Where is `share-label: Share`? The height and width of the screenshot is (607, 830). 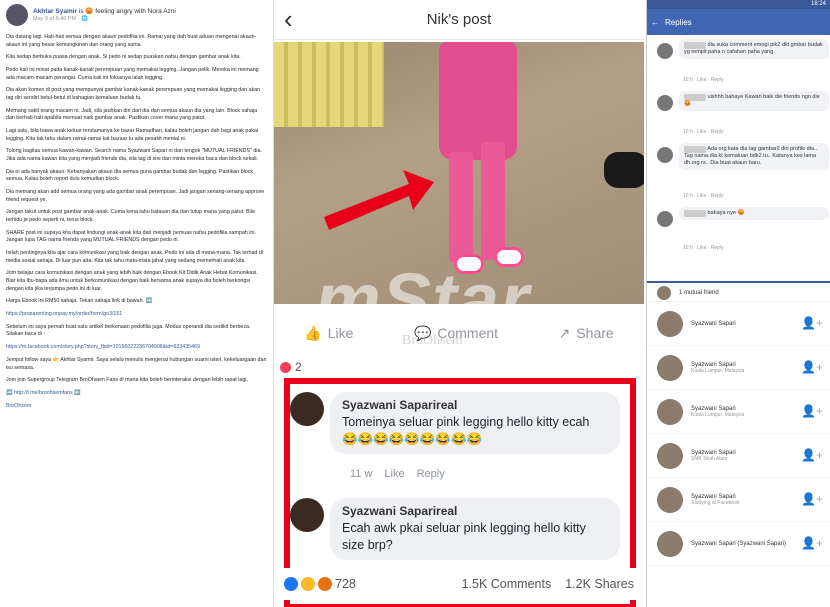
share-label: Share is located at coordinates (595, 333).